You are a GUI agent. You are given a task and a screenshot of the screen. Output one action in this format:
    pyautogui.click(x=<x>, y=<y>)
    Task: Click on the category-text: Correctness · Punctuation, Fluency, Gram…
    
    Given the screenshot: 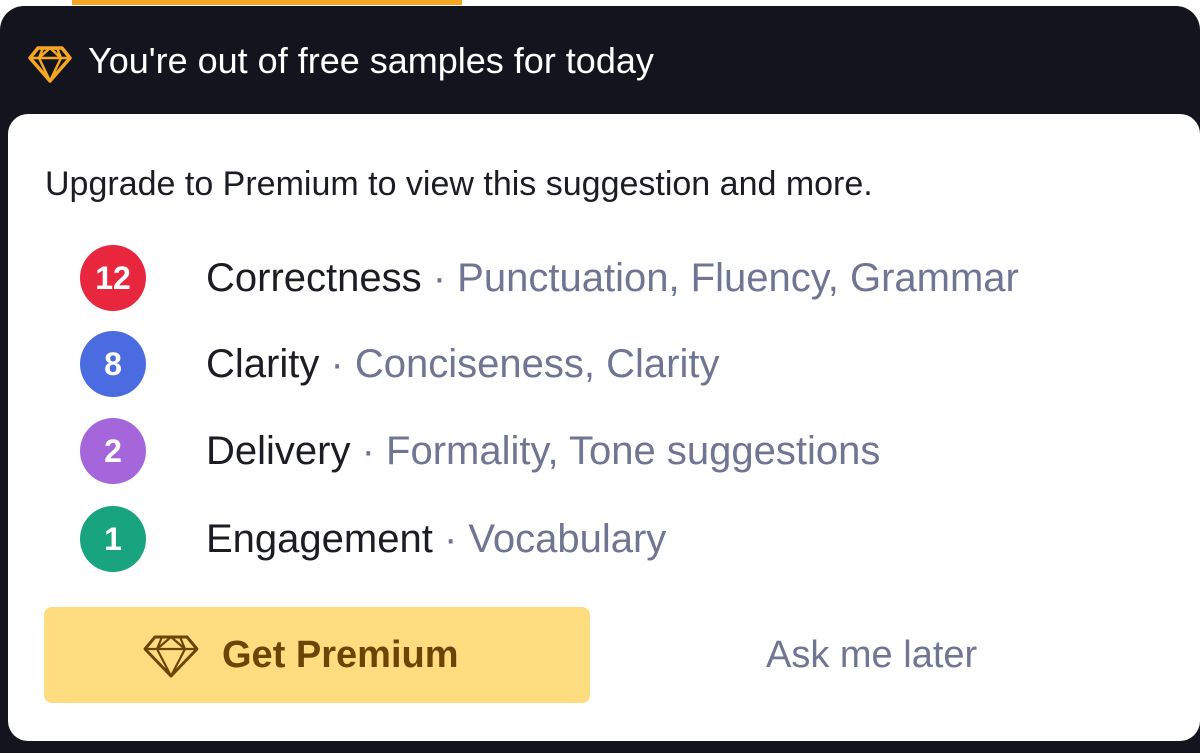 What is the action you would take?
    pyautogui.click(x=612, y=278)
    